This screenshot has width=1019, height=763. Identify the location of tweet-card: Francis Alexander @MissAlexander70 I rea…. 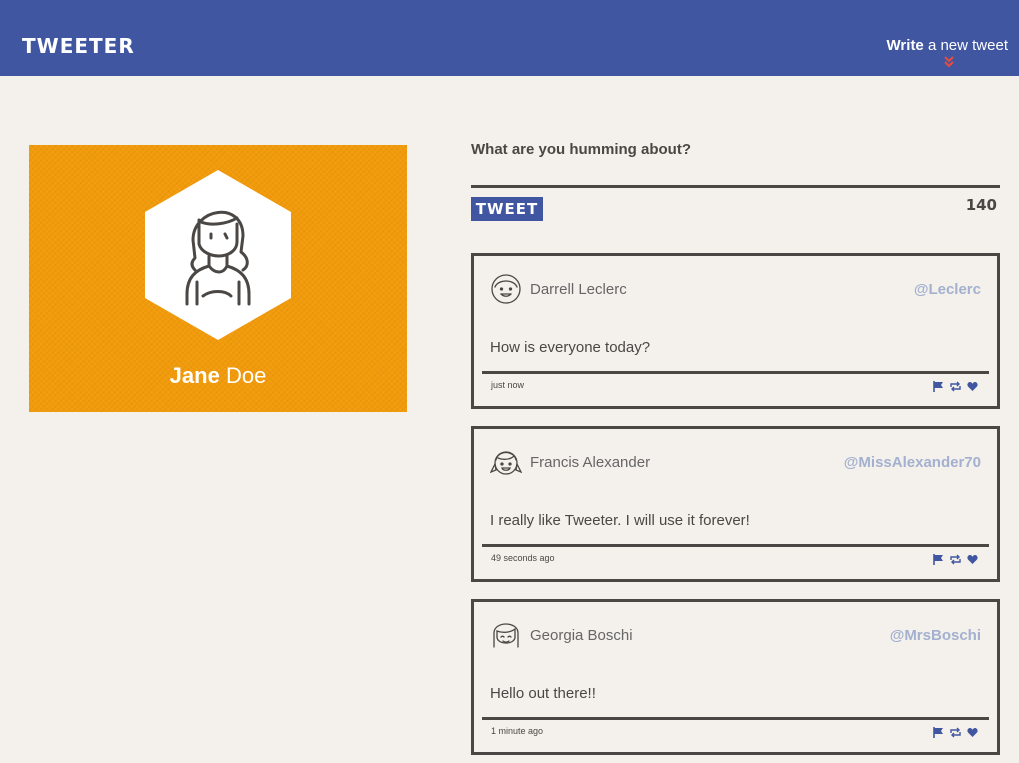
(735, 504).